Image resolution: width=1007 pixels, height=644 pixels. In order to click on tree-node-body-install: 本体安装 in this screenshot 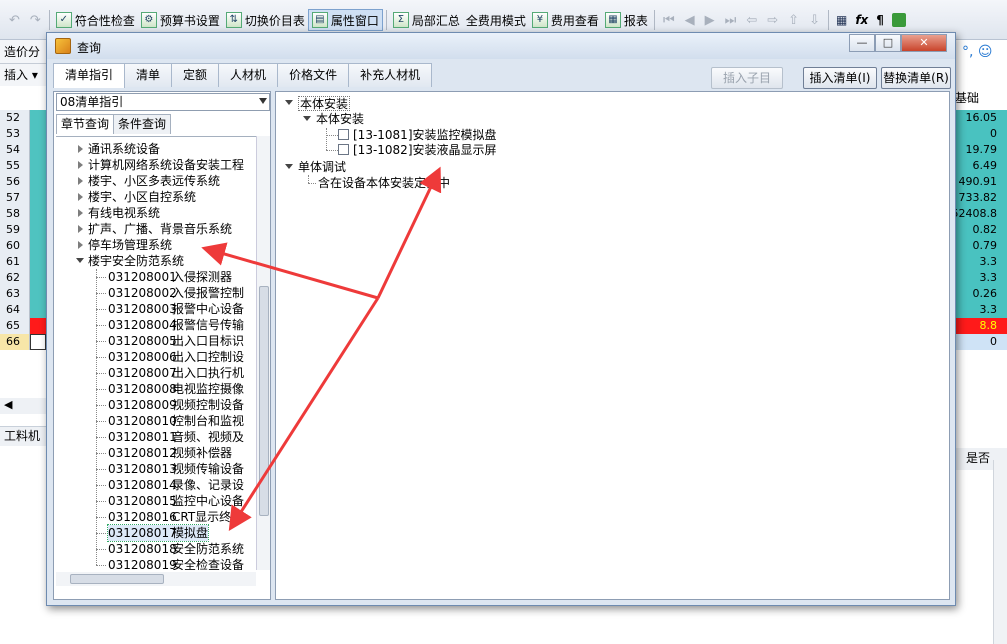, I will do `click(324, 103)`.